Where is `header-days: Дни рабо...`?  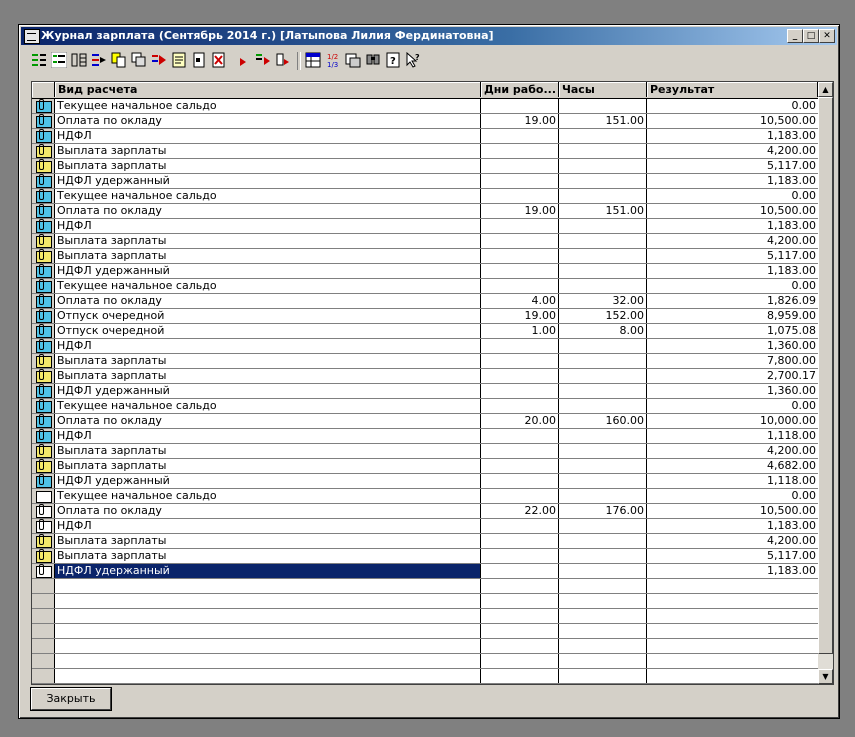
header-days: Дни рабо... is located at coordinates (520, 89).